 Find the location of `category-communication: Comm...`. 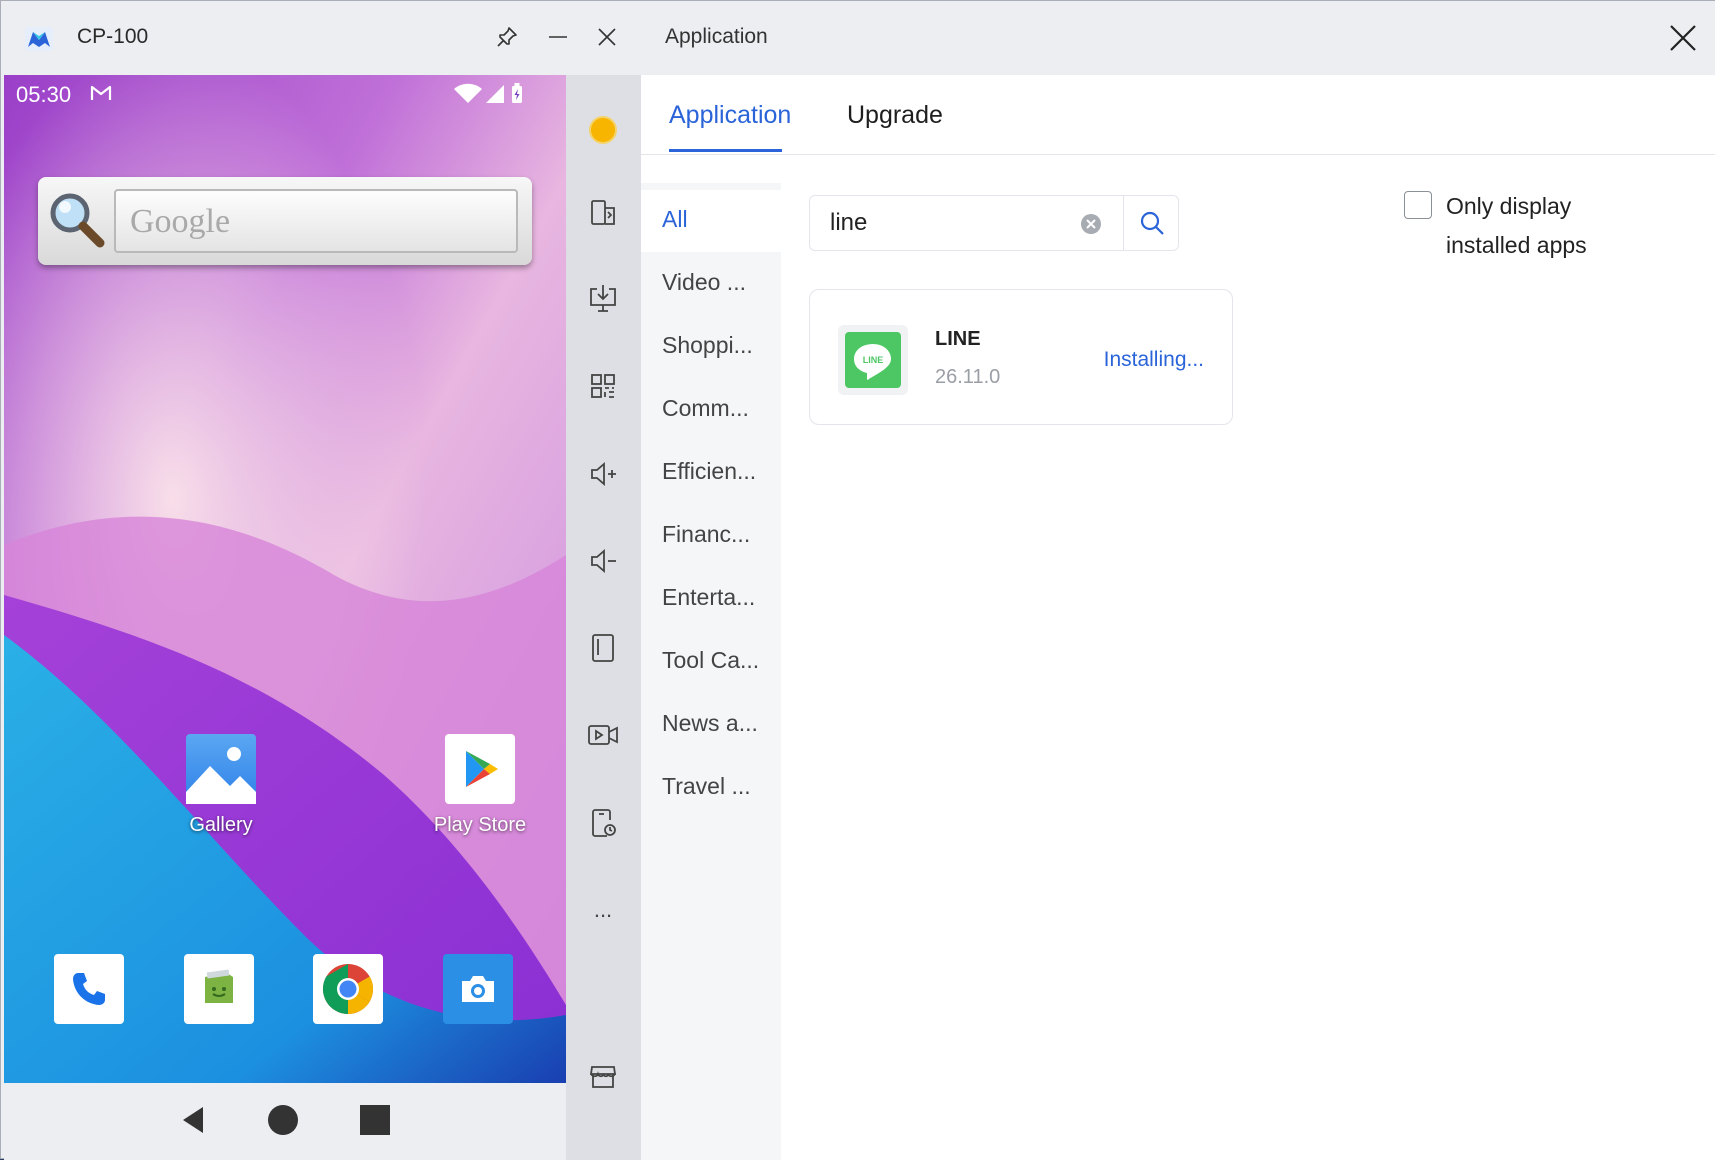

category-communication: Comm... is located at coordinates (711, 410).